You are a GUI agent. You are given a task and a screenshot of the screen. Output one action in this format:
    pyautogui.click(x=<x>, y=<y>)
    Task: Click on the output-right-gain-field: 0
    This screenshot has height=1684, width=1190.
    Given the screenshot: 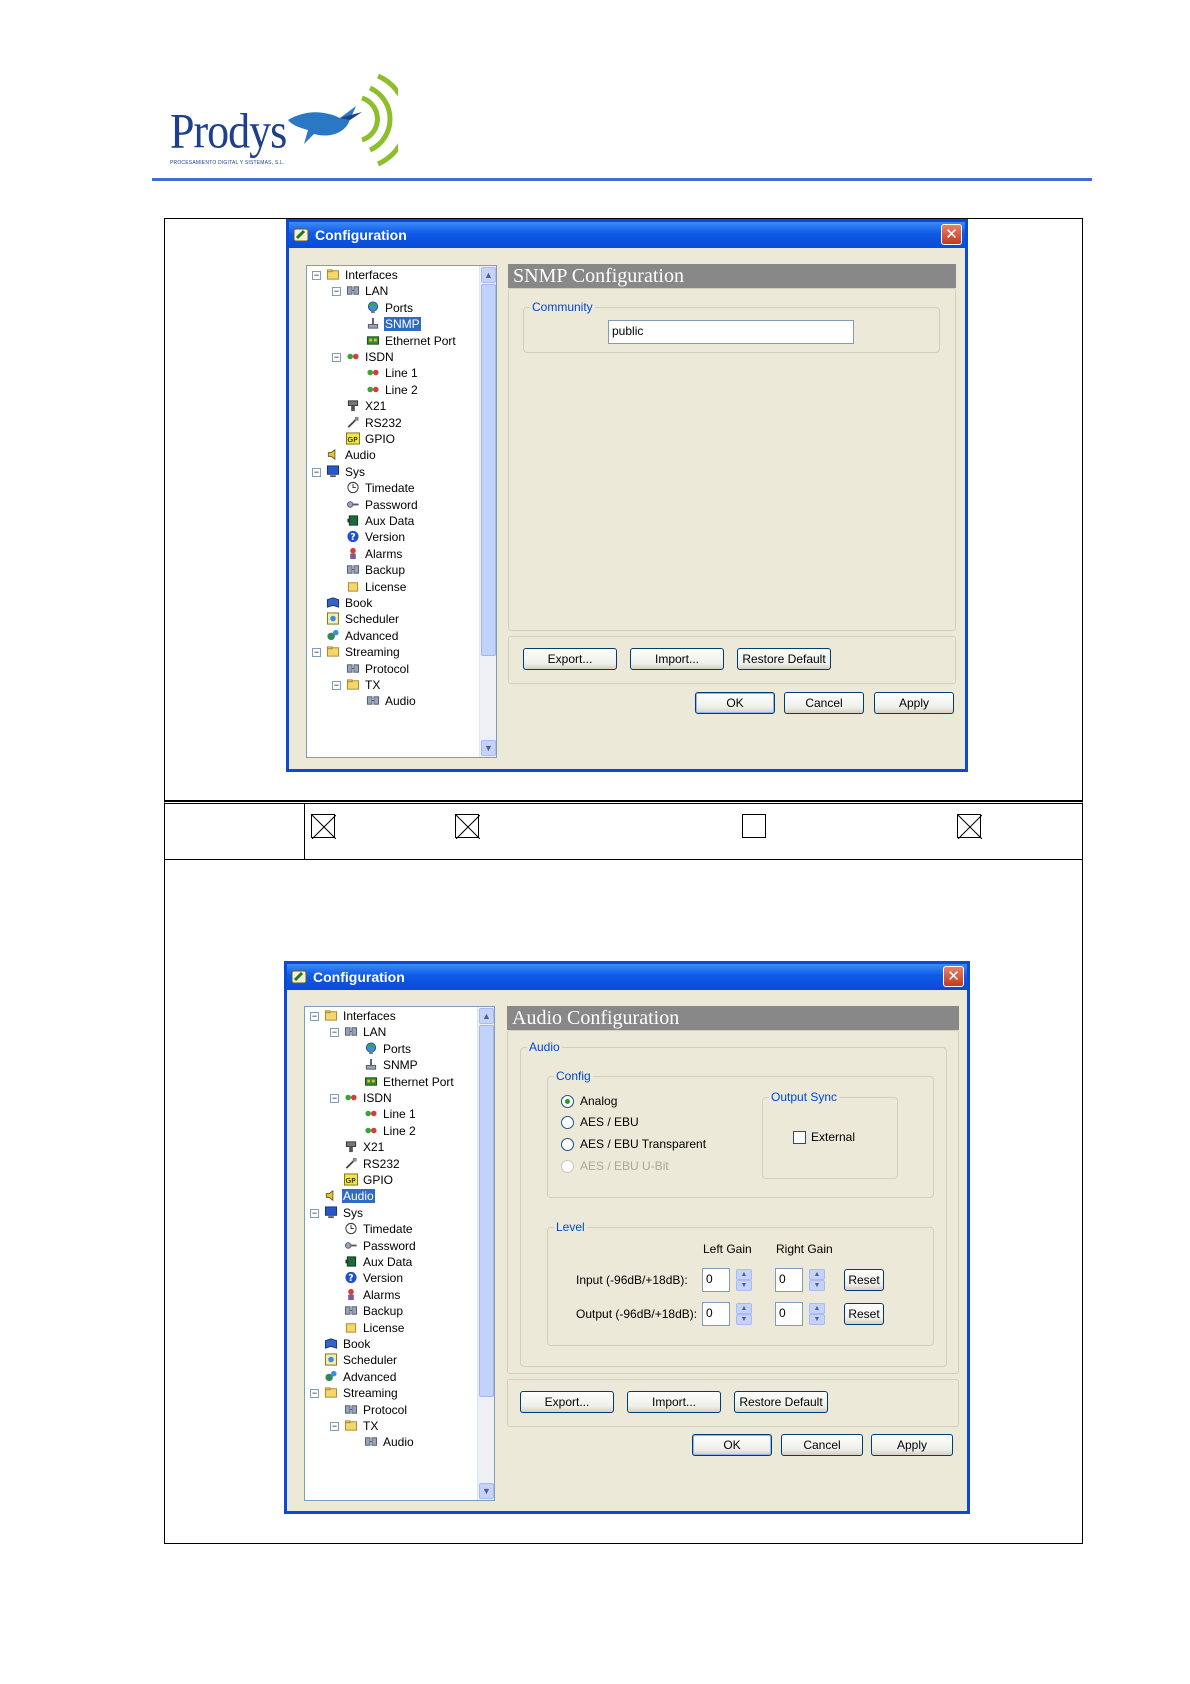 What is the action you would take?
    pyautogui.click(x=789, y=1314)
    